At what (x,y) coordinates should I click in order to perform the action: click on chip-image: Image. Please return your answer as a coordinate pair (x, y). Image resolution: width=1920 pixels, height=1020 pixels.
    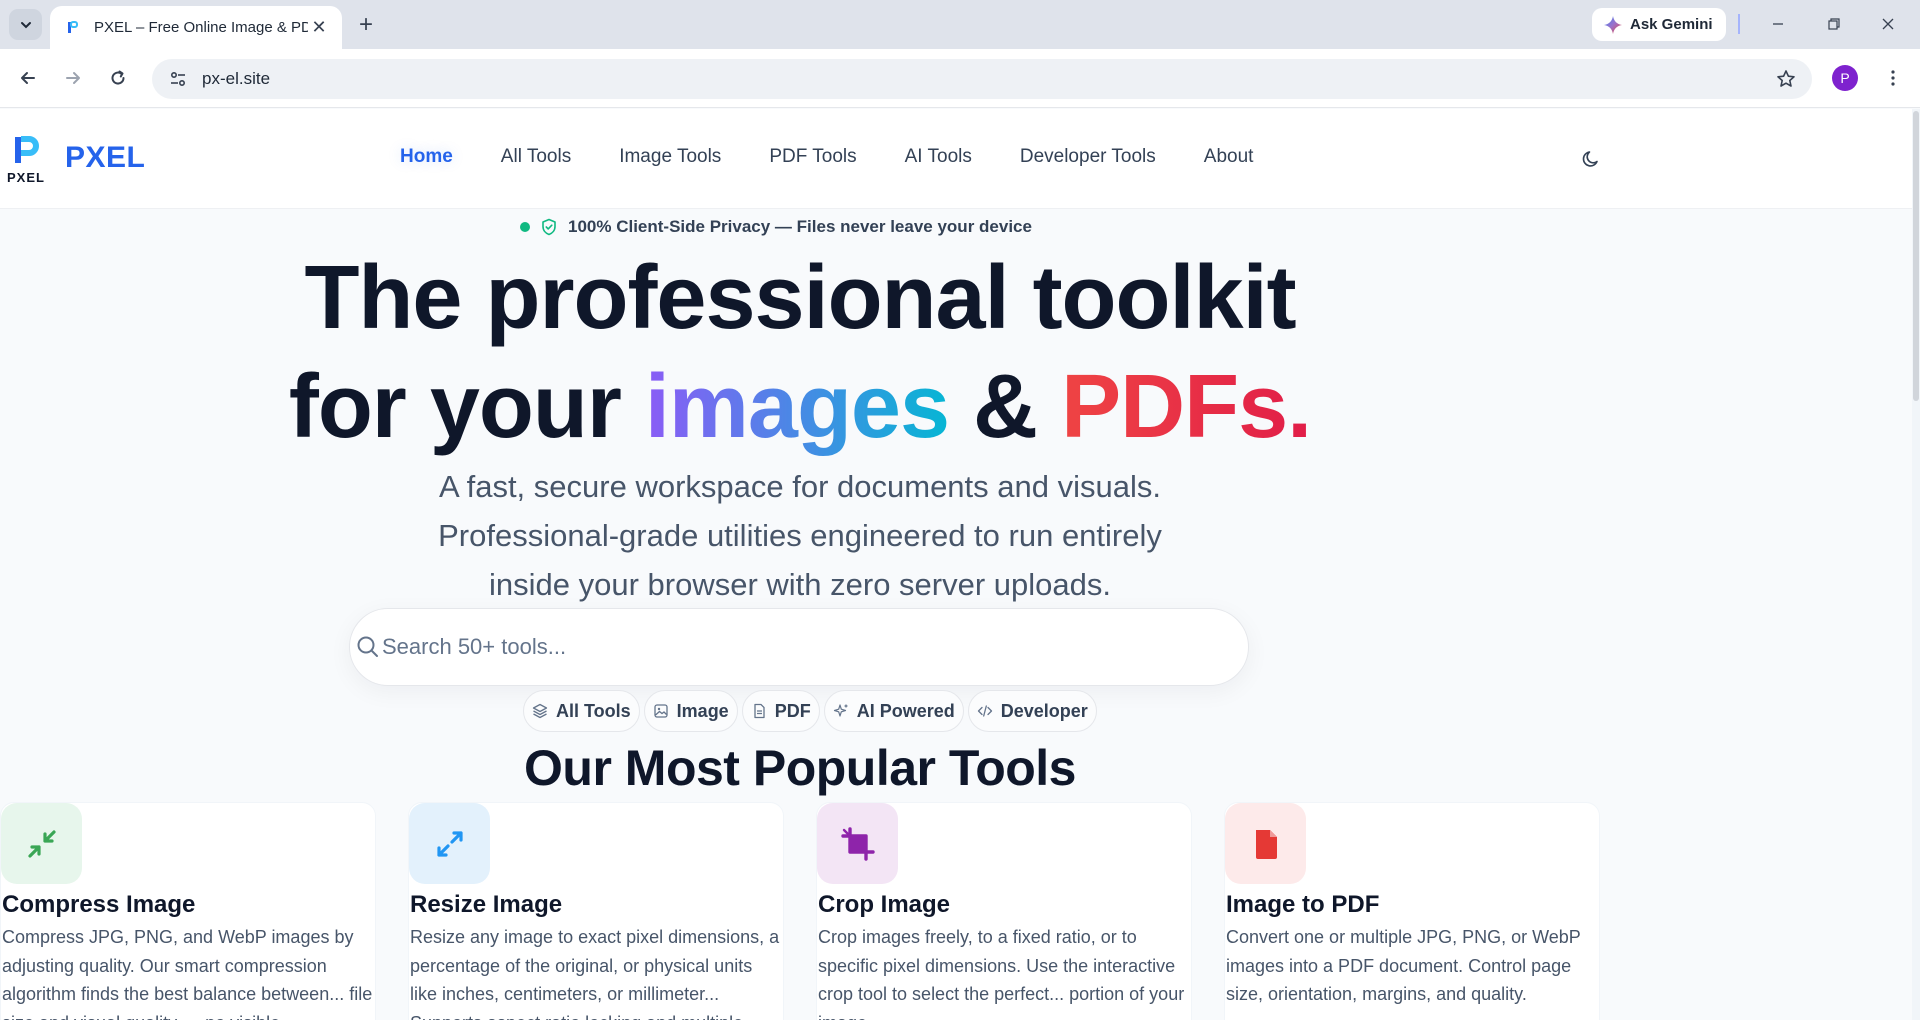
    Looking at the image, I should click on (690, 711).